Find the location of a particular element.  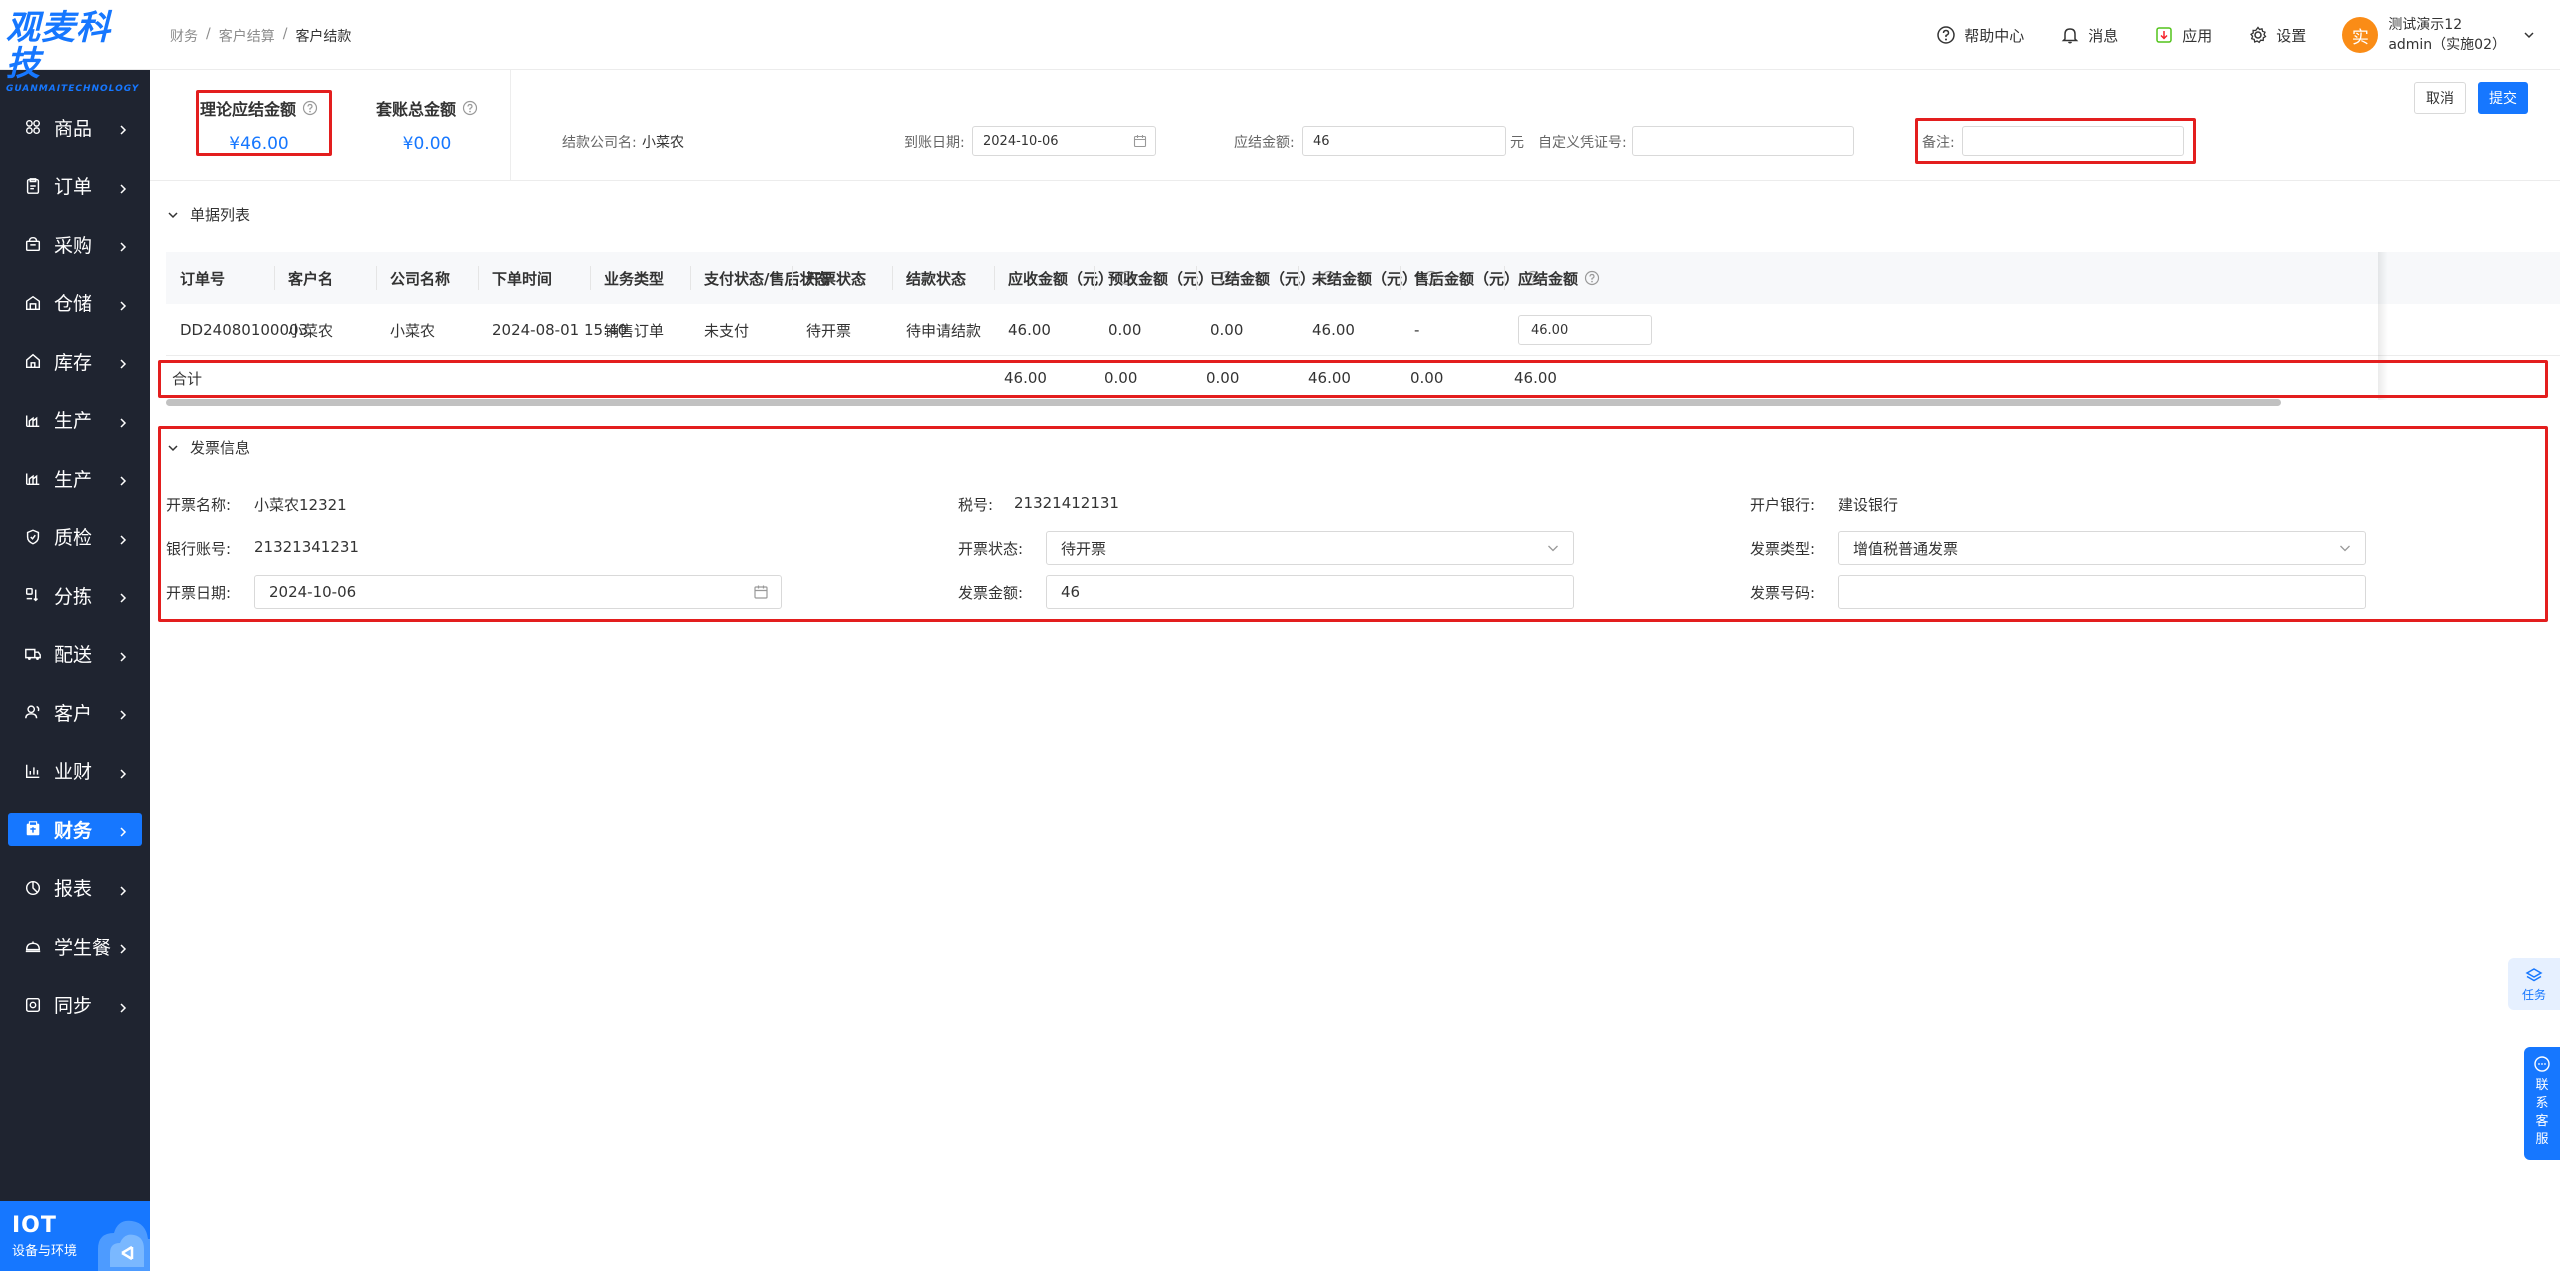

column-header-label: 结款状态 is located at coordinates (936, 278).